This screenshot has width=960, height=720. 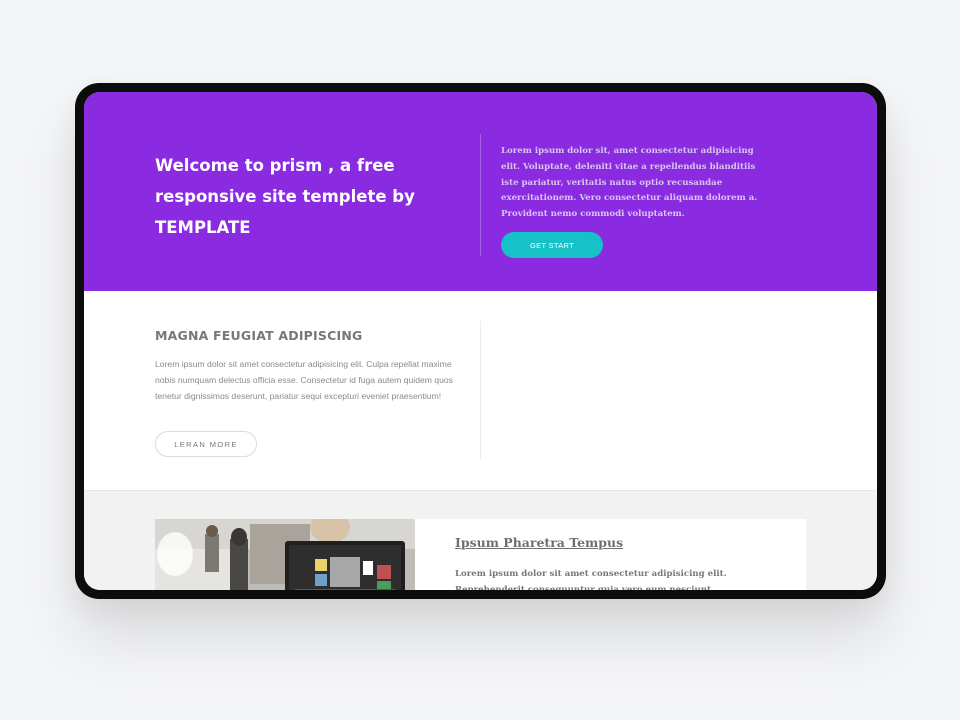 What do you see at coordinates (259, 335) in the screenshot?
I see `feature-heading: MAGNA FEUGIAT ADIPISCING` at bounding box center [259, 335].